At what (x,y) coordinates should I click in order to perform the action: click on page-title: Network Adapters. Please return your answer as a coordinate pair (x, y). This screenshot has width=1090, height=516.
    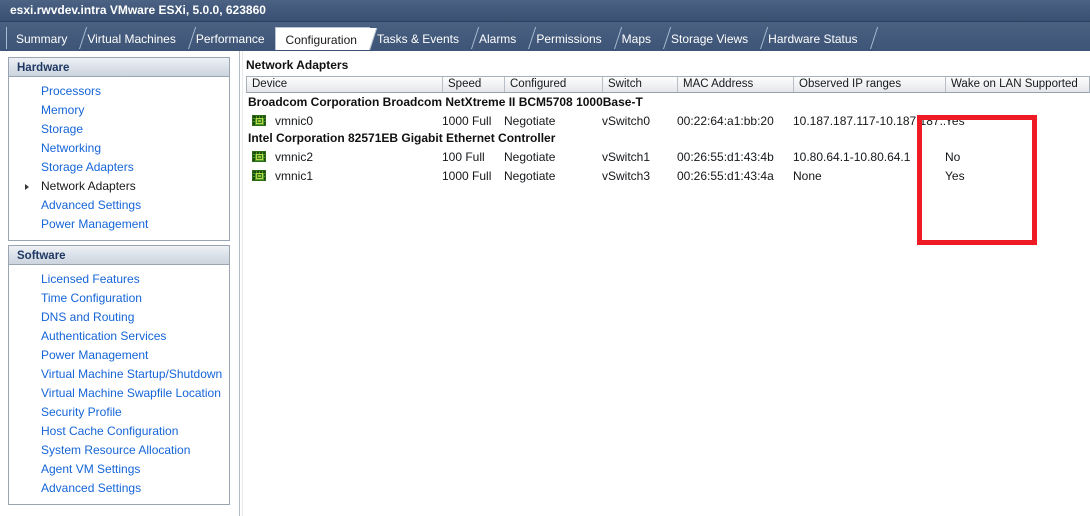
    Looking at the image, I should click on (297, 65).